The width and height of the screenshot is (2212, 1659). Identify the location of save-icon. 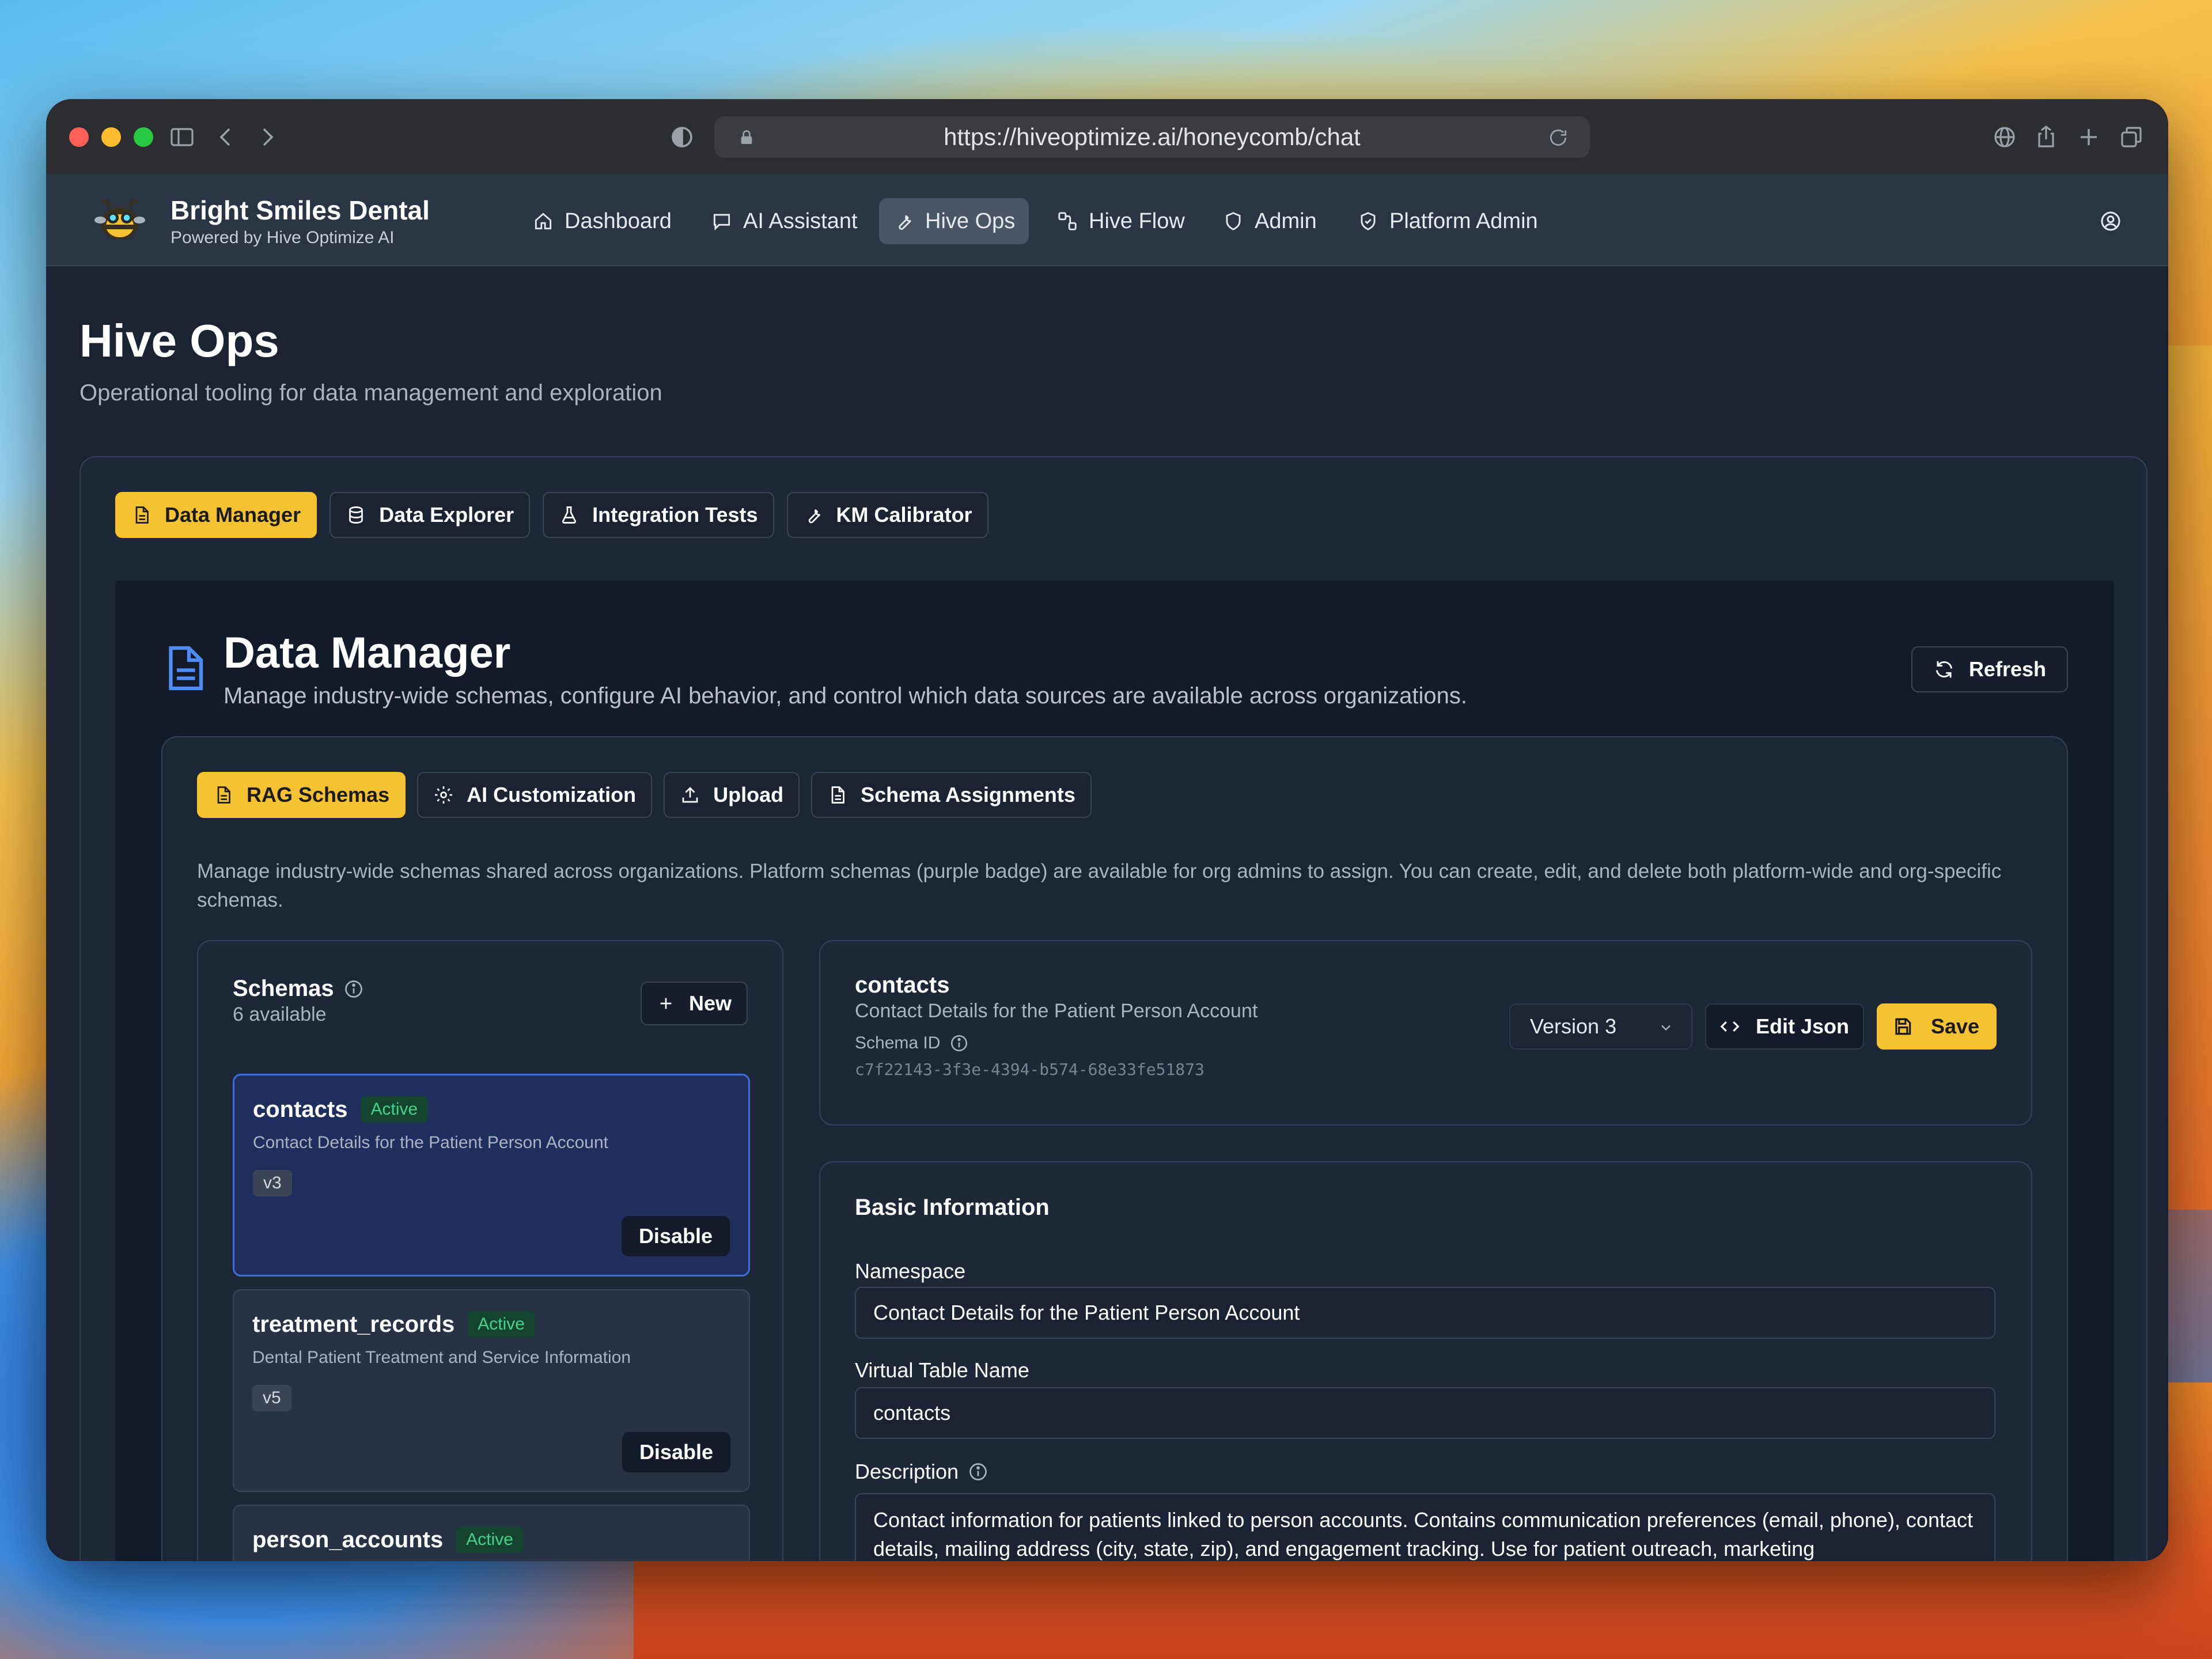
(1903, 1026).